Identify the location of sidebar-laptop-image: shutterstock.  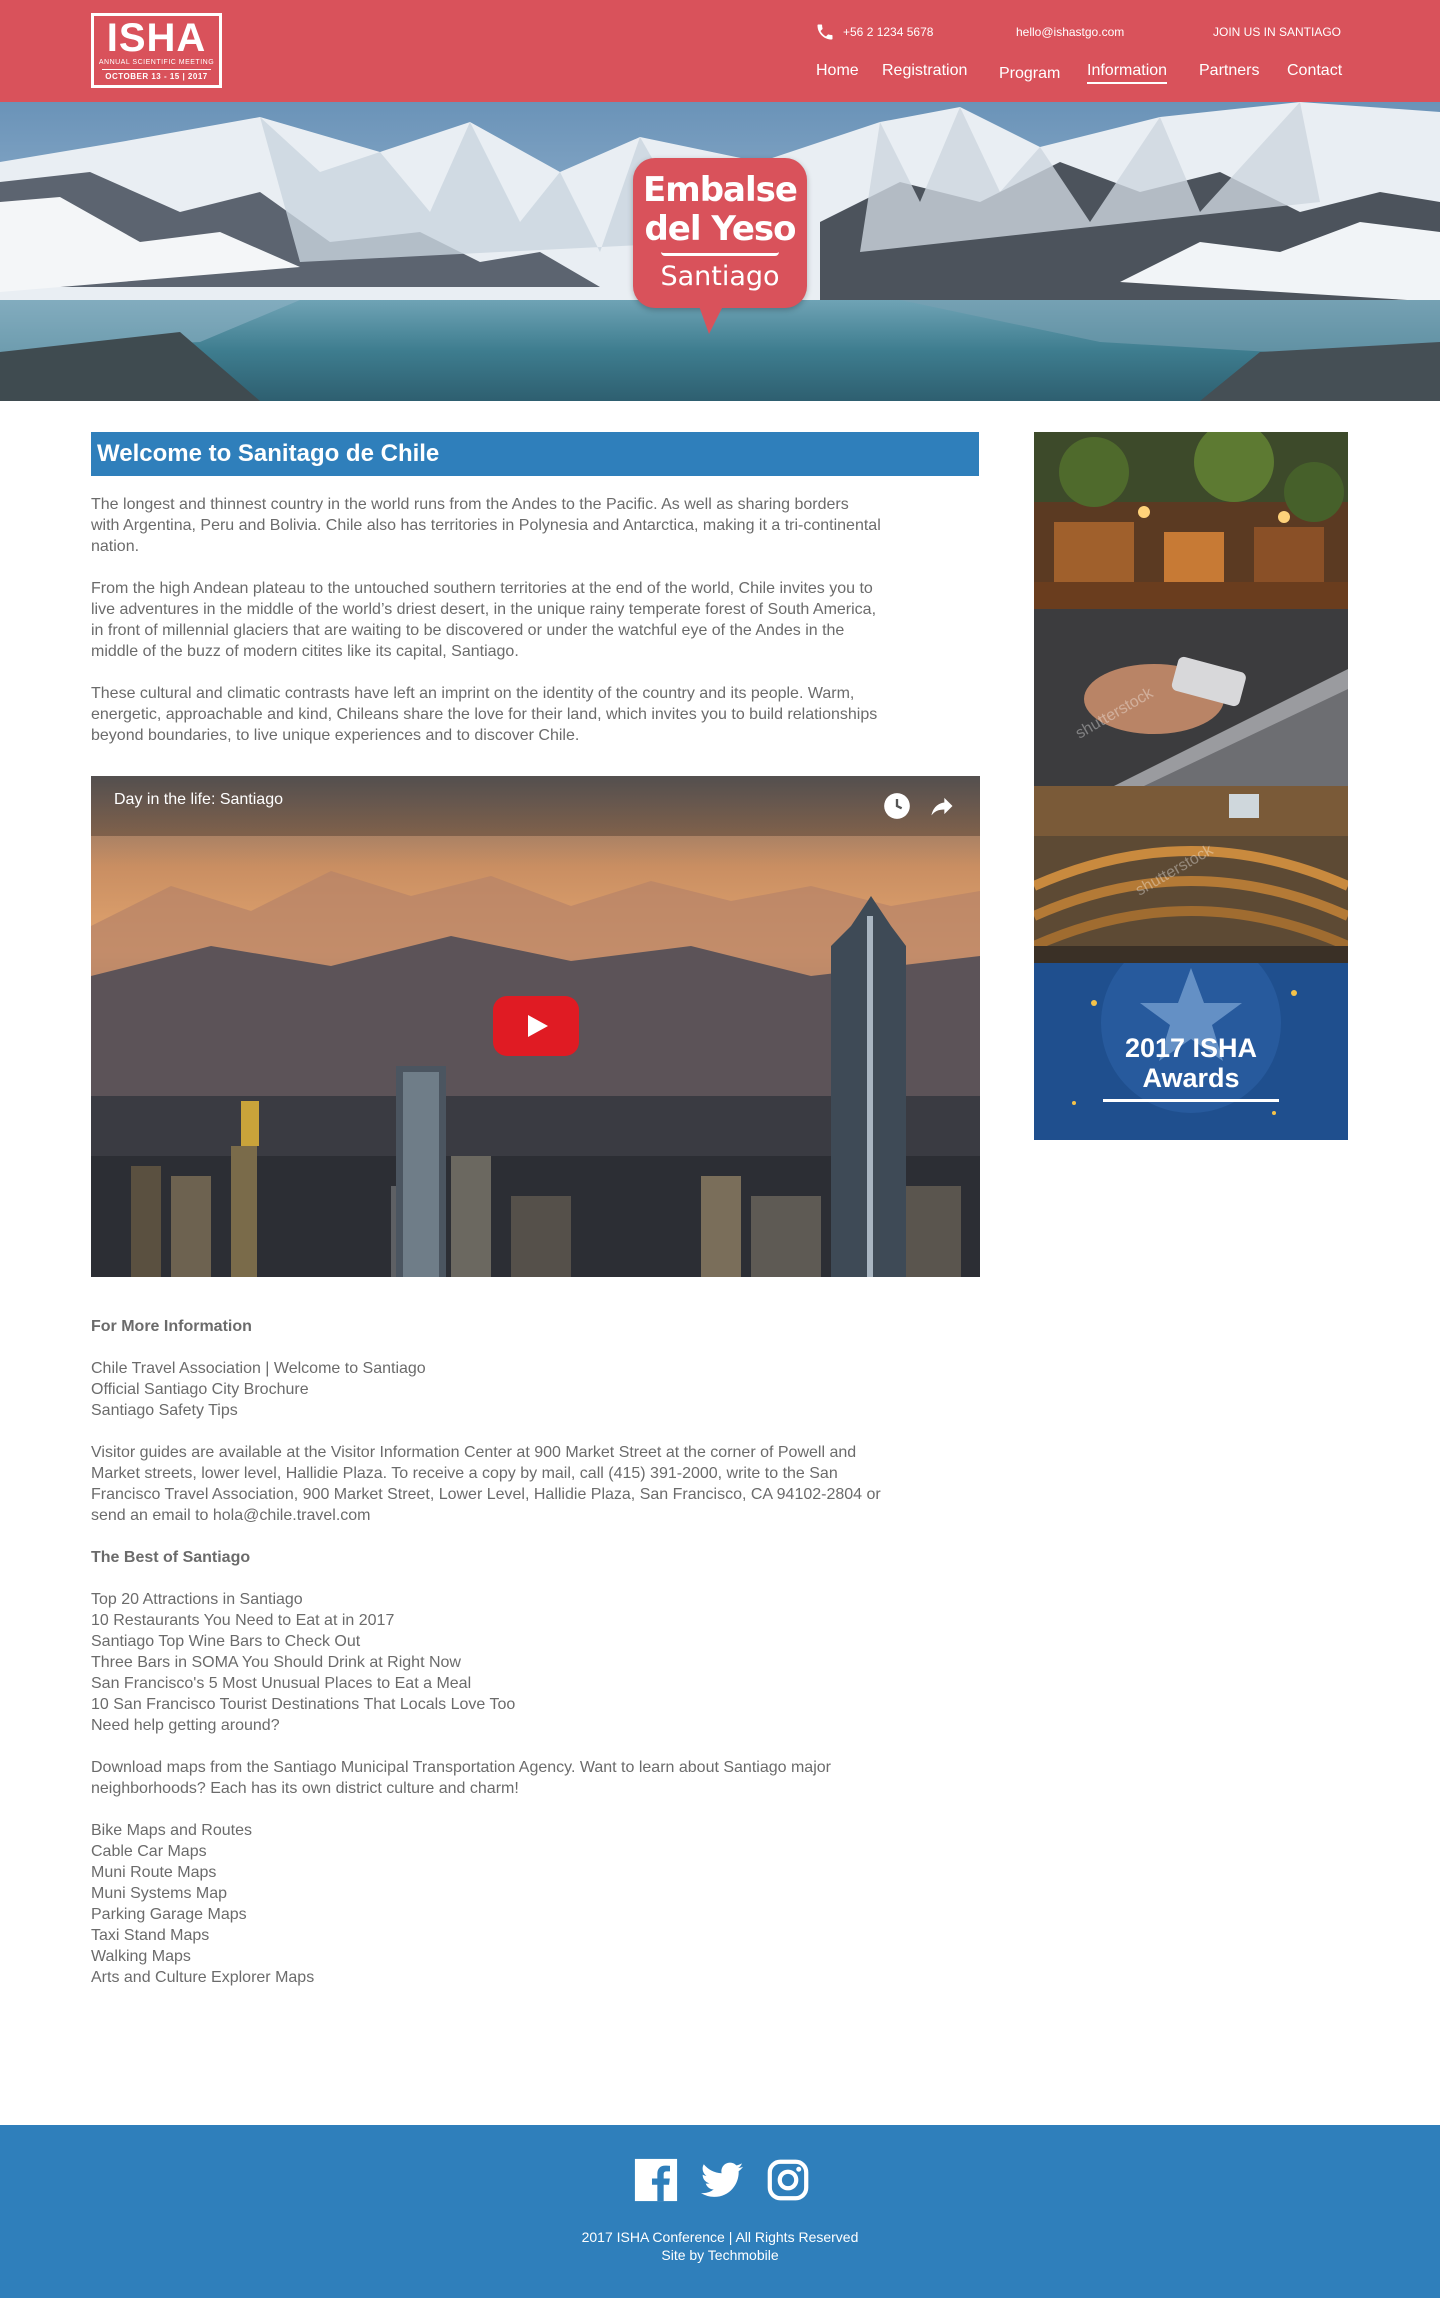
(1191, 697).